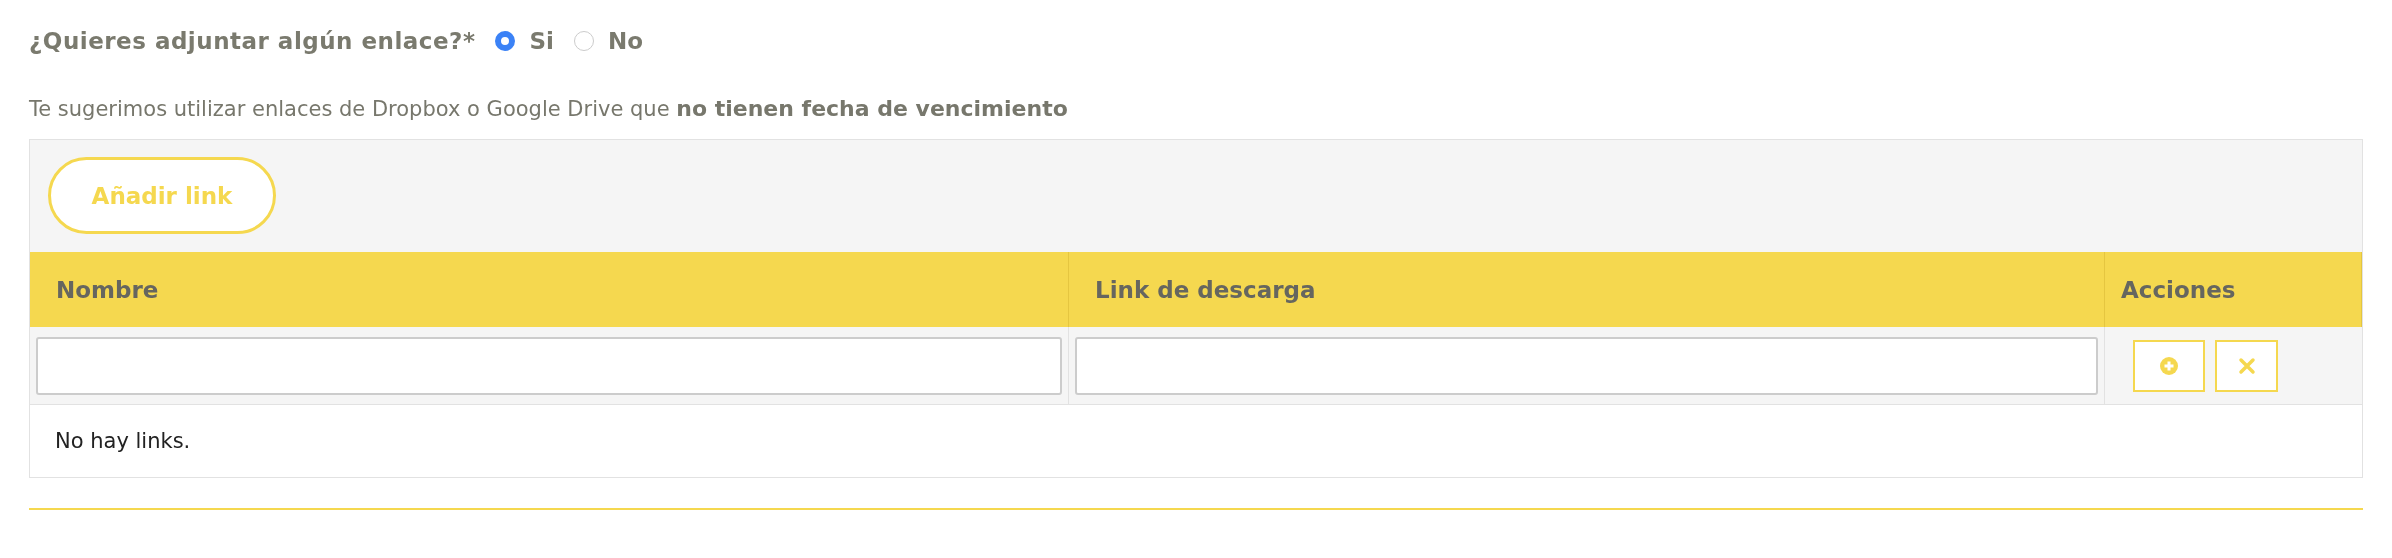 The image size is (2392, 558). I want to click on close-icon, so click(2246, 365).